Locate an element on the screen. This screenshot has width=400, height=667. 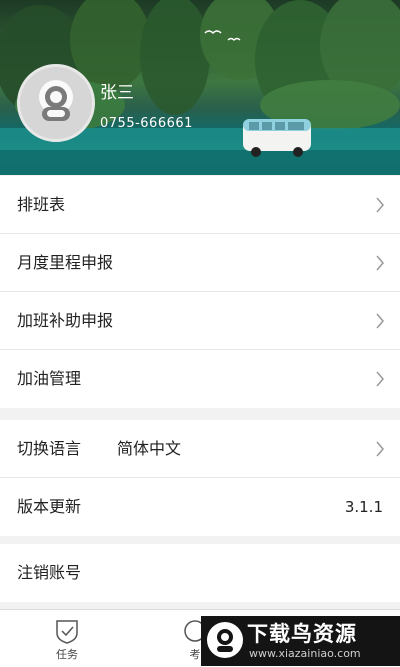
menu-item-version-update: 版本更新 3.1.1 is located at coordinates (200, 507).